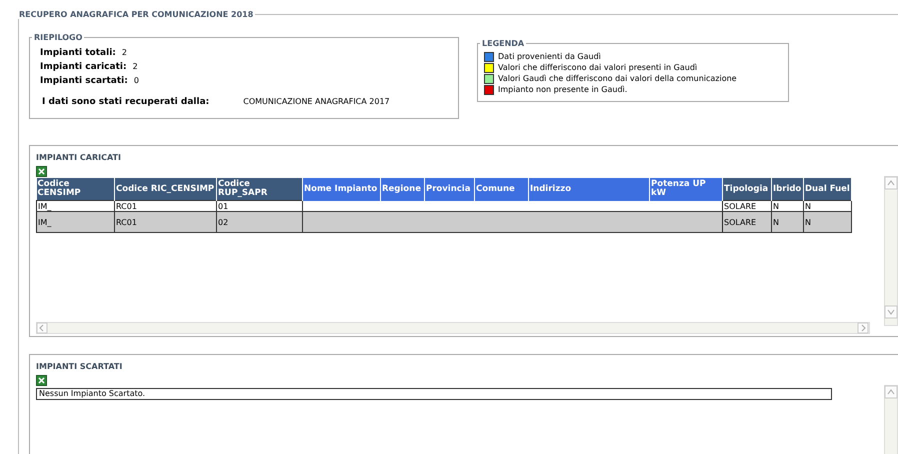 This screenshot has height=454, width=898. What do you see at coordinates (84, 81) in the screenshot?
I see `stat-label: Impianti scartati:` at bounding box center [84, 81].